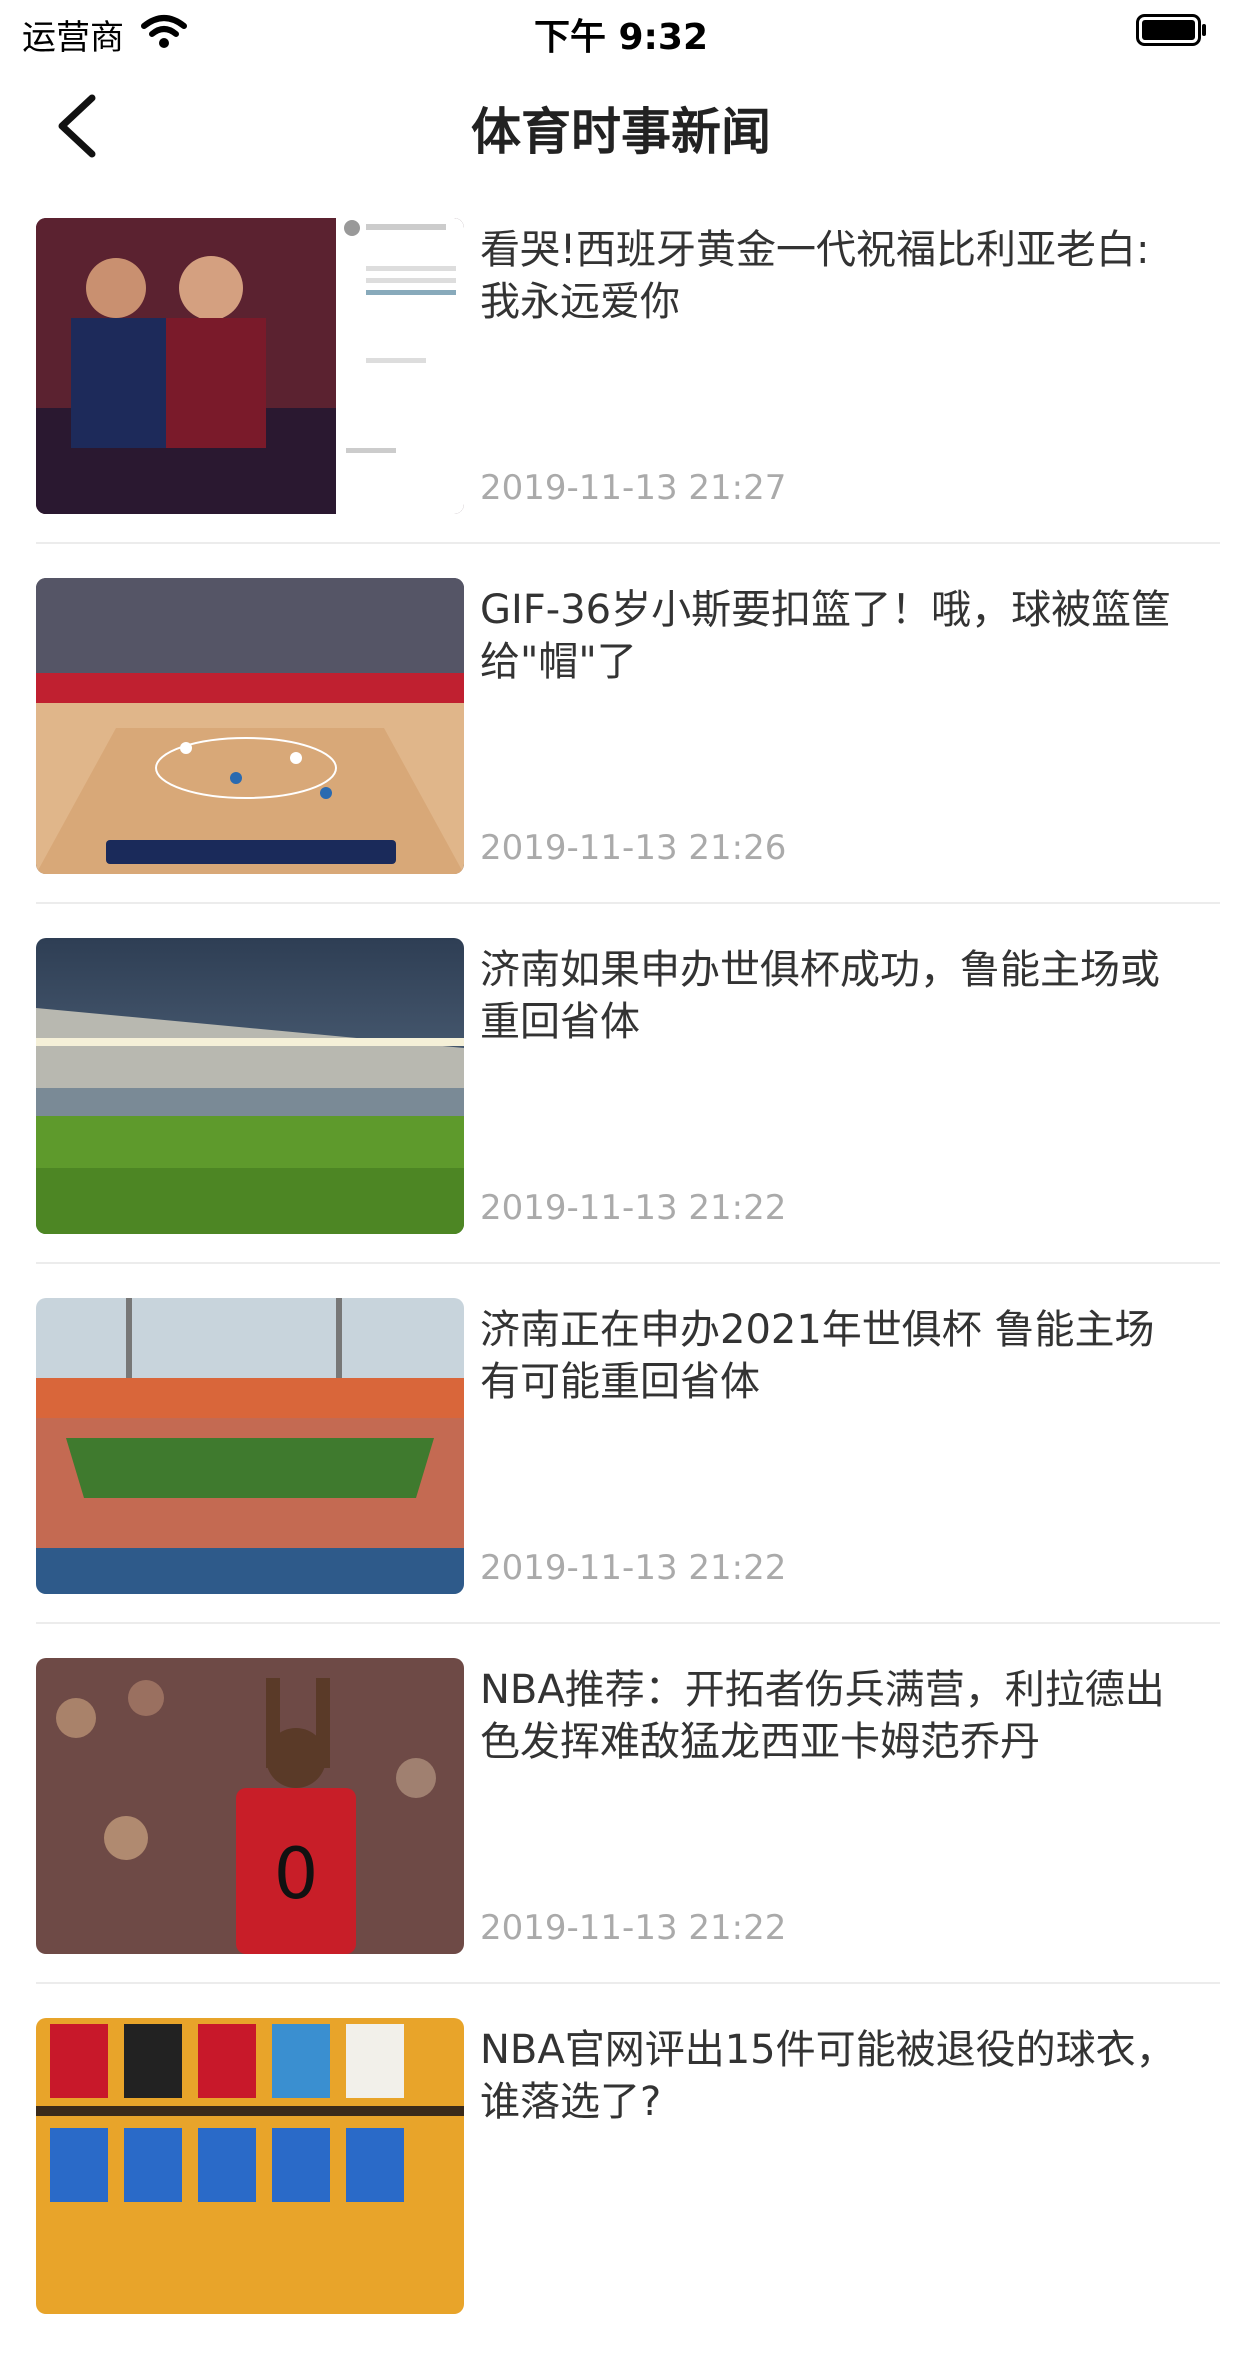 The height and width of the screenshot is (2378, 1242). I want to click on news-date: 2019-11-13 21:26, so click(633, 848).